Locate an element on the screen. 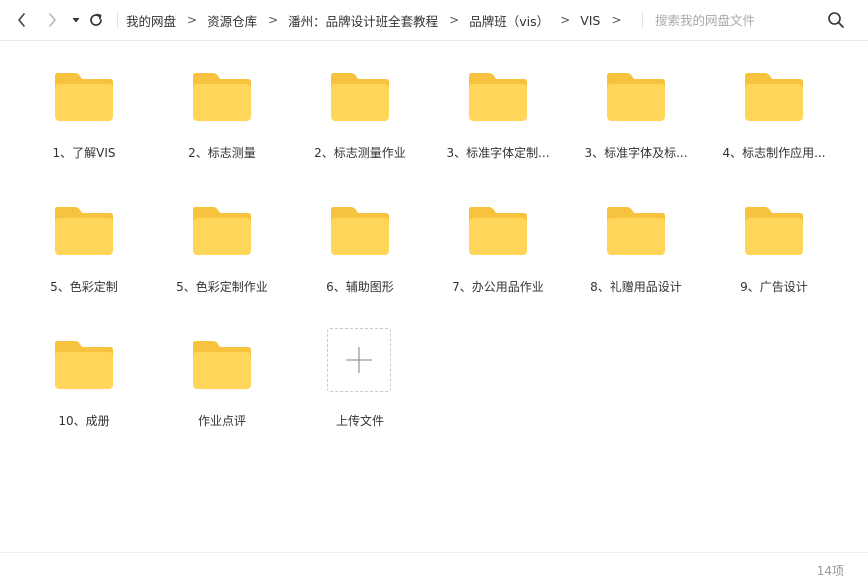 This screenshot has width=868, height=587. breadcrumb-item-resources: 资源仓库 is located at coordinates (232, 20).